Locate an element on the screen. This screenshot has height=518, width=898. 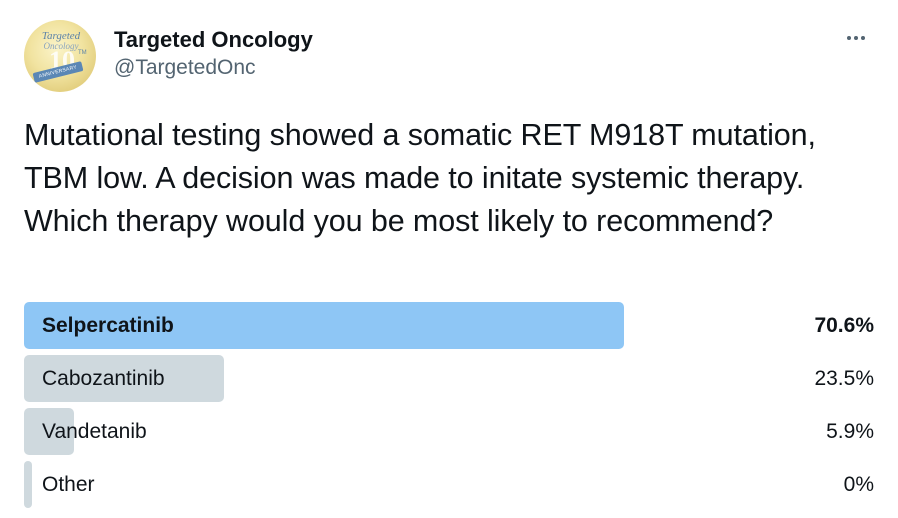
poll-option-bar is located at coordinates (28, 484).